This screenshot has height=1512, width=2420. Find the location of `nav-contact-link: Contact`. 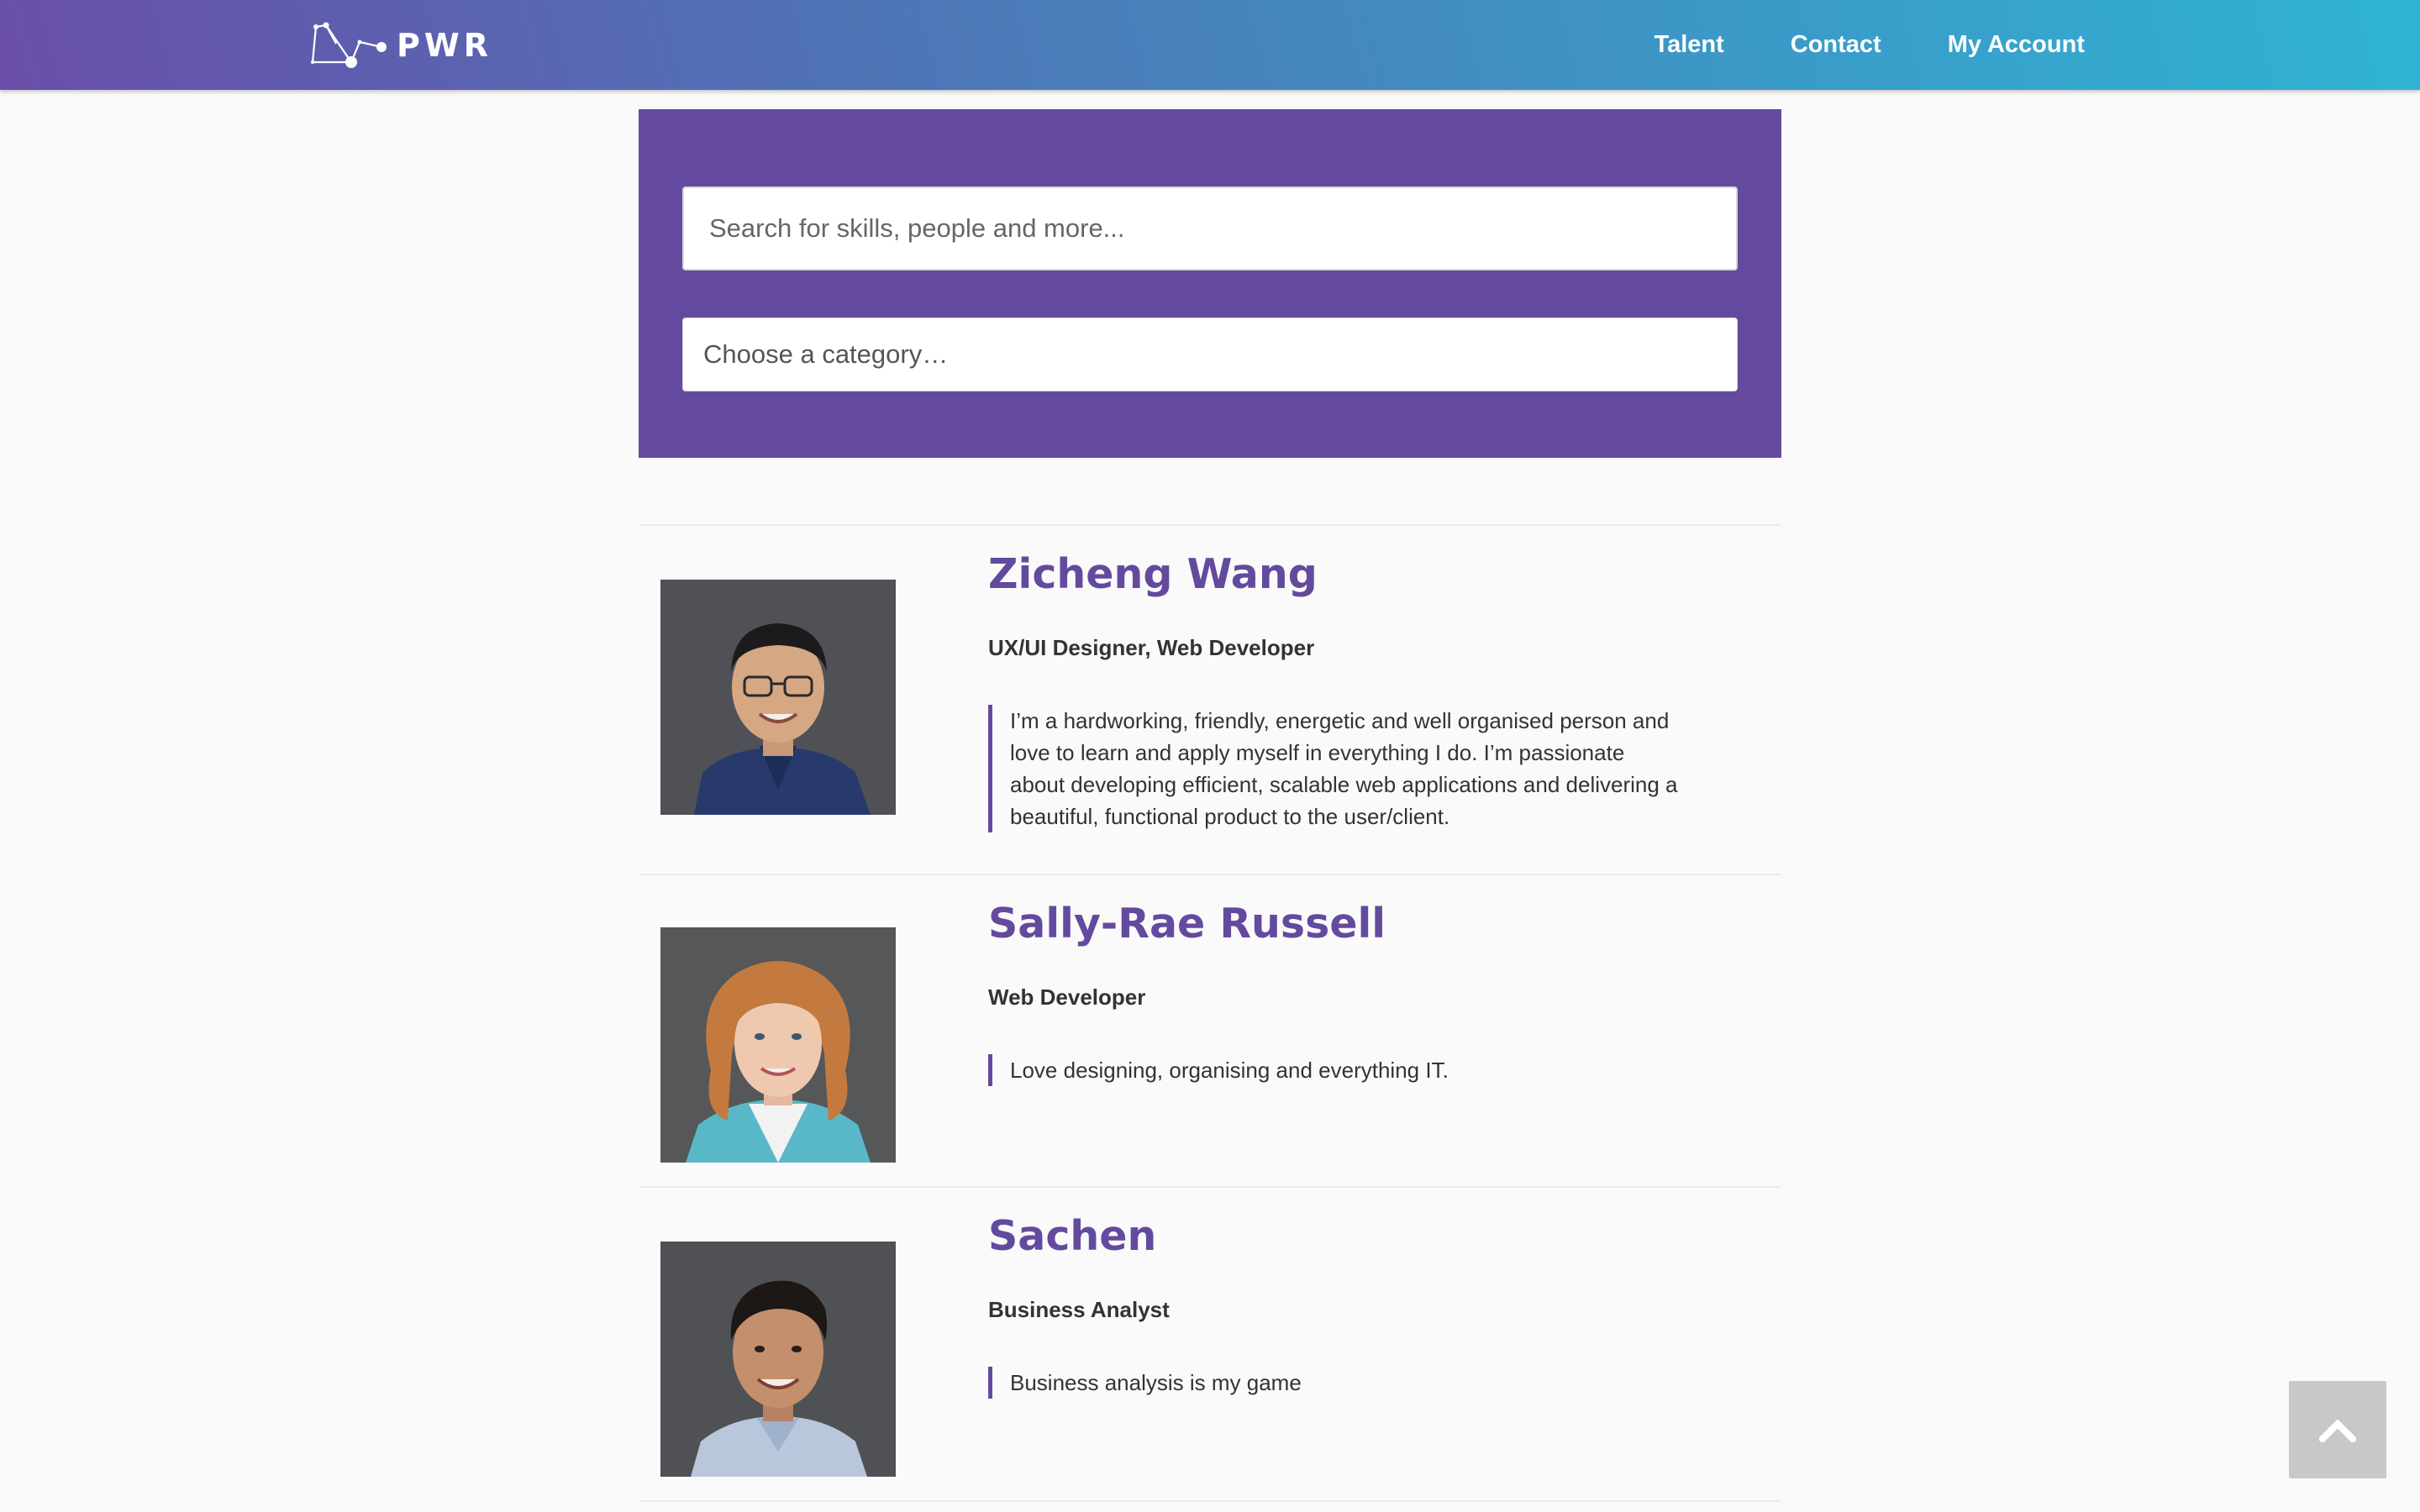

nav-contact-link: Contact is located at coordinates (1836, 45).